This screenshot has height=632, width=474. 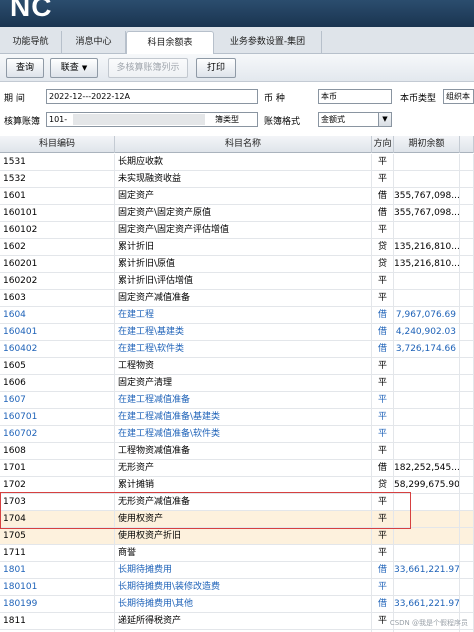 I want to click on account-code-cell: 1602, so click(x=57, y=247).